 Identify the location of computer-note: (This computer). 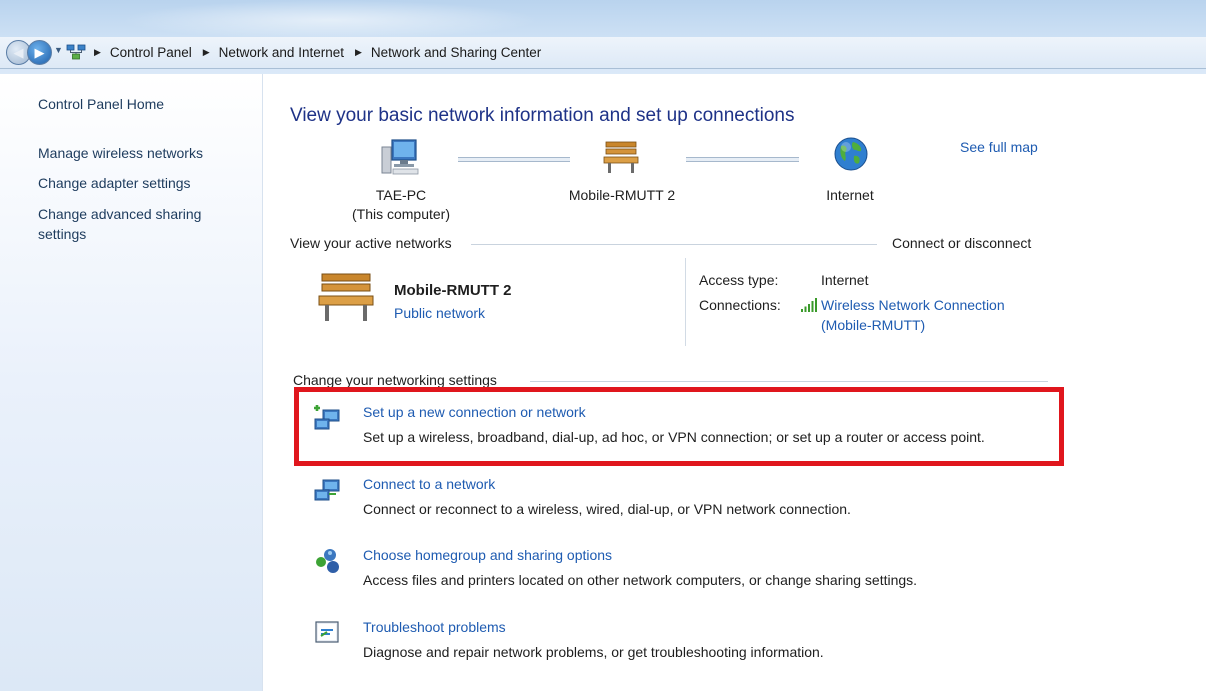
(401, 214).